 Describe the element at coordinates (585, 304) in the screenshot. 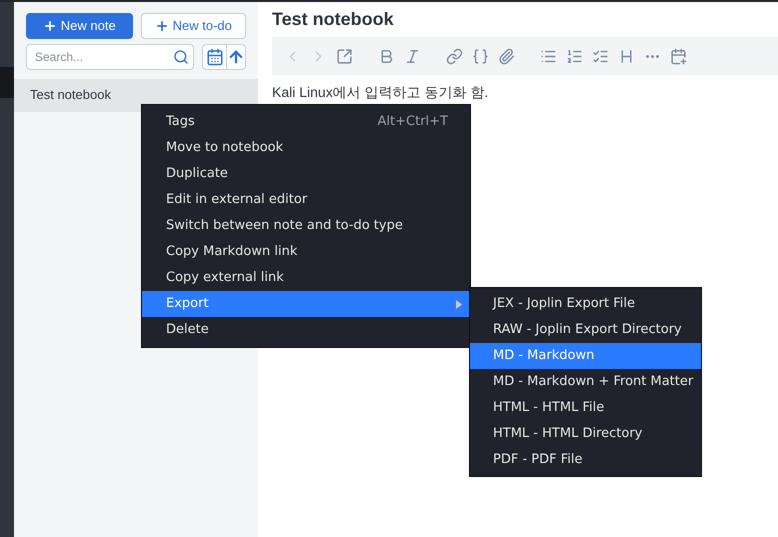

I see `menu-item: JEX - Joplin Export File` at that location.